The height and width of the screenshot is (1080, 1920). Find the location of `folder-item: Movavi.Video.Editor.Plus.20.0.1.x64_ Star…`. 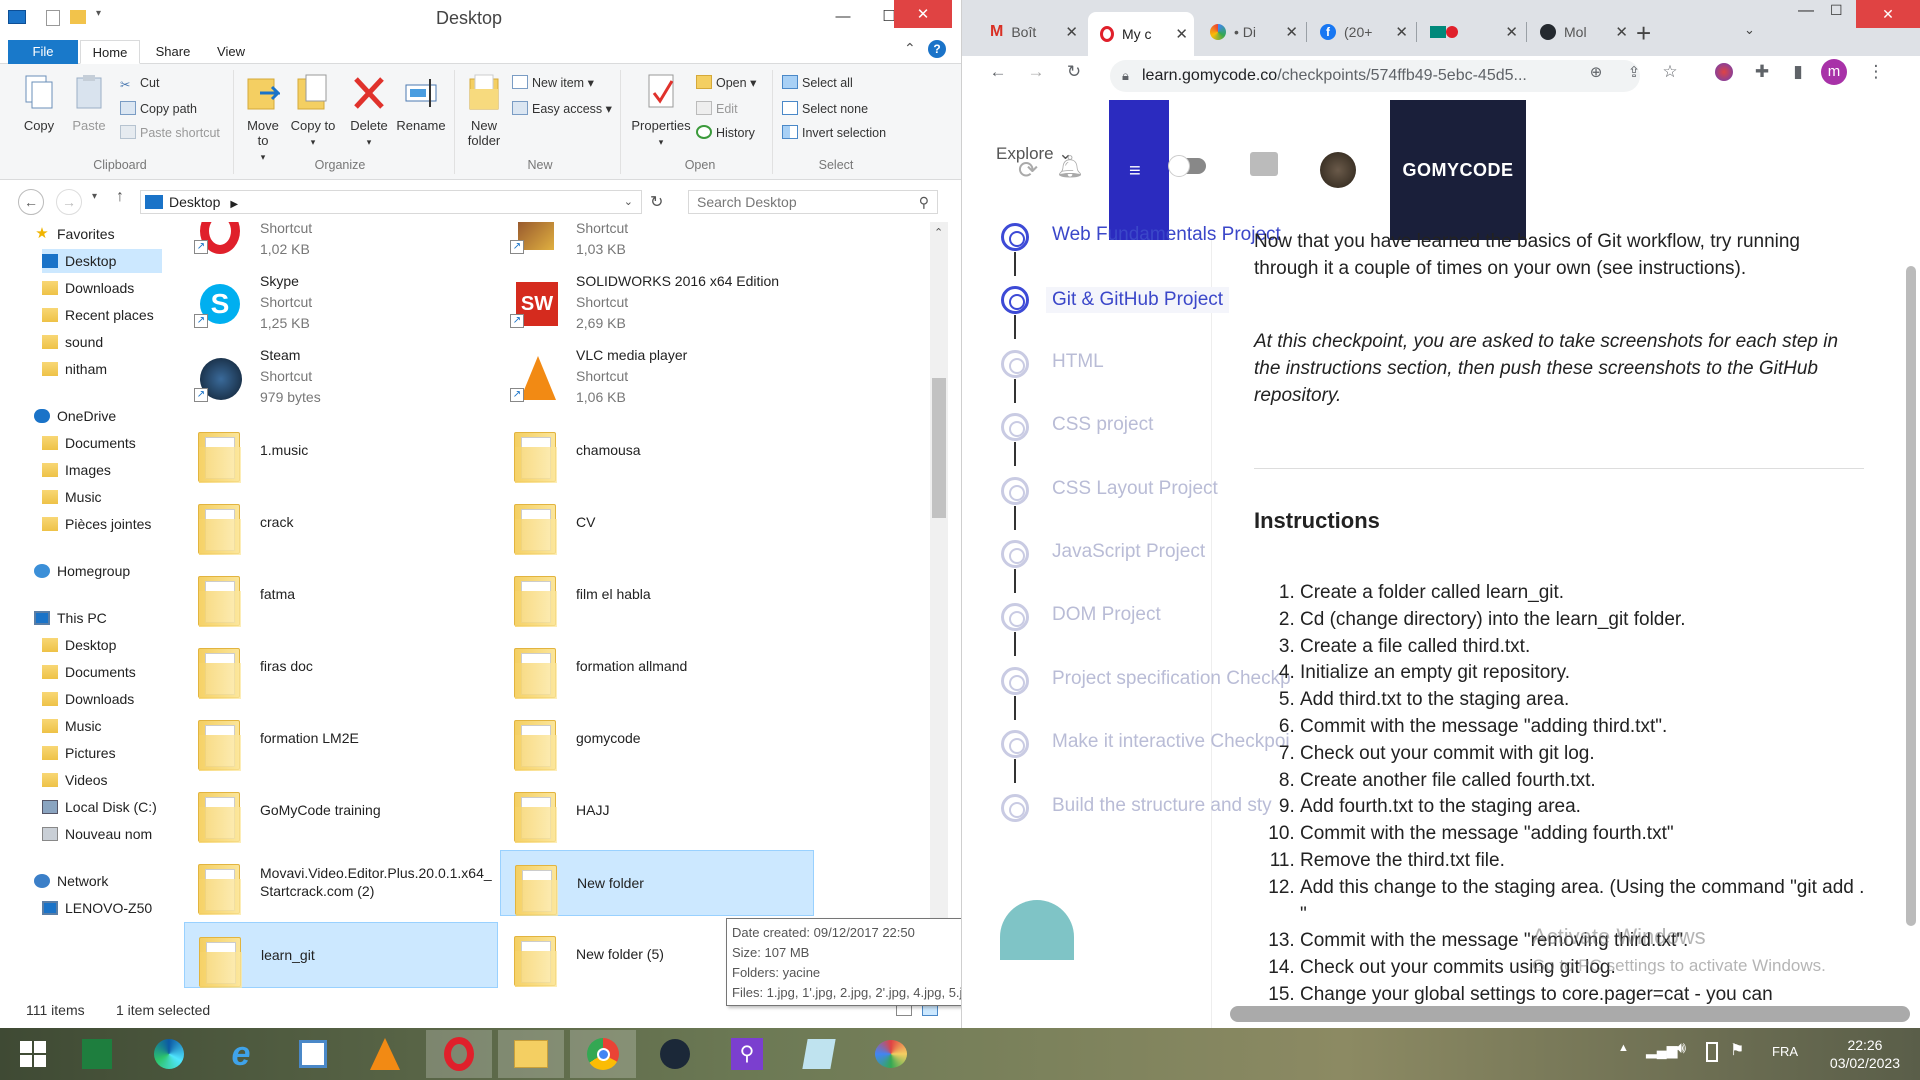

folder-item: Movavi.Video.Editor.Plus.20.0.1.x64_ Star… is located at coordinates (341, 883).